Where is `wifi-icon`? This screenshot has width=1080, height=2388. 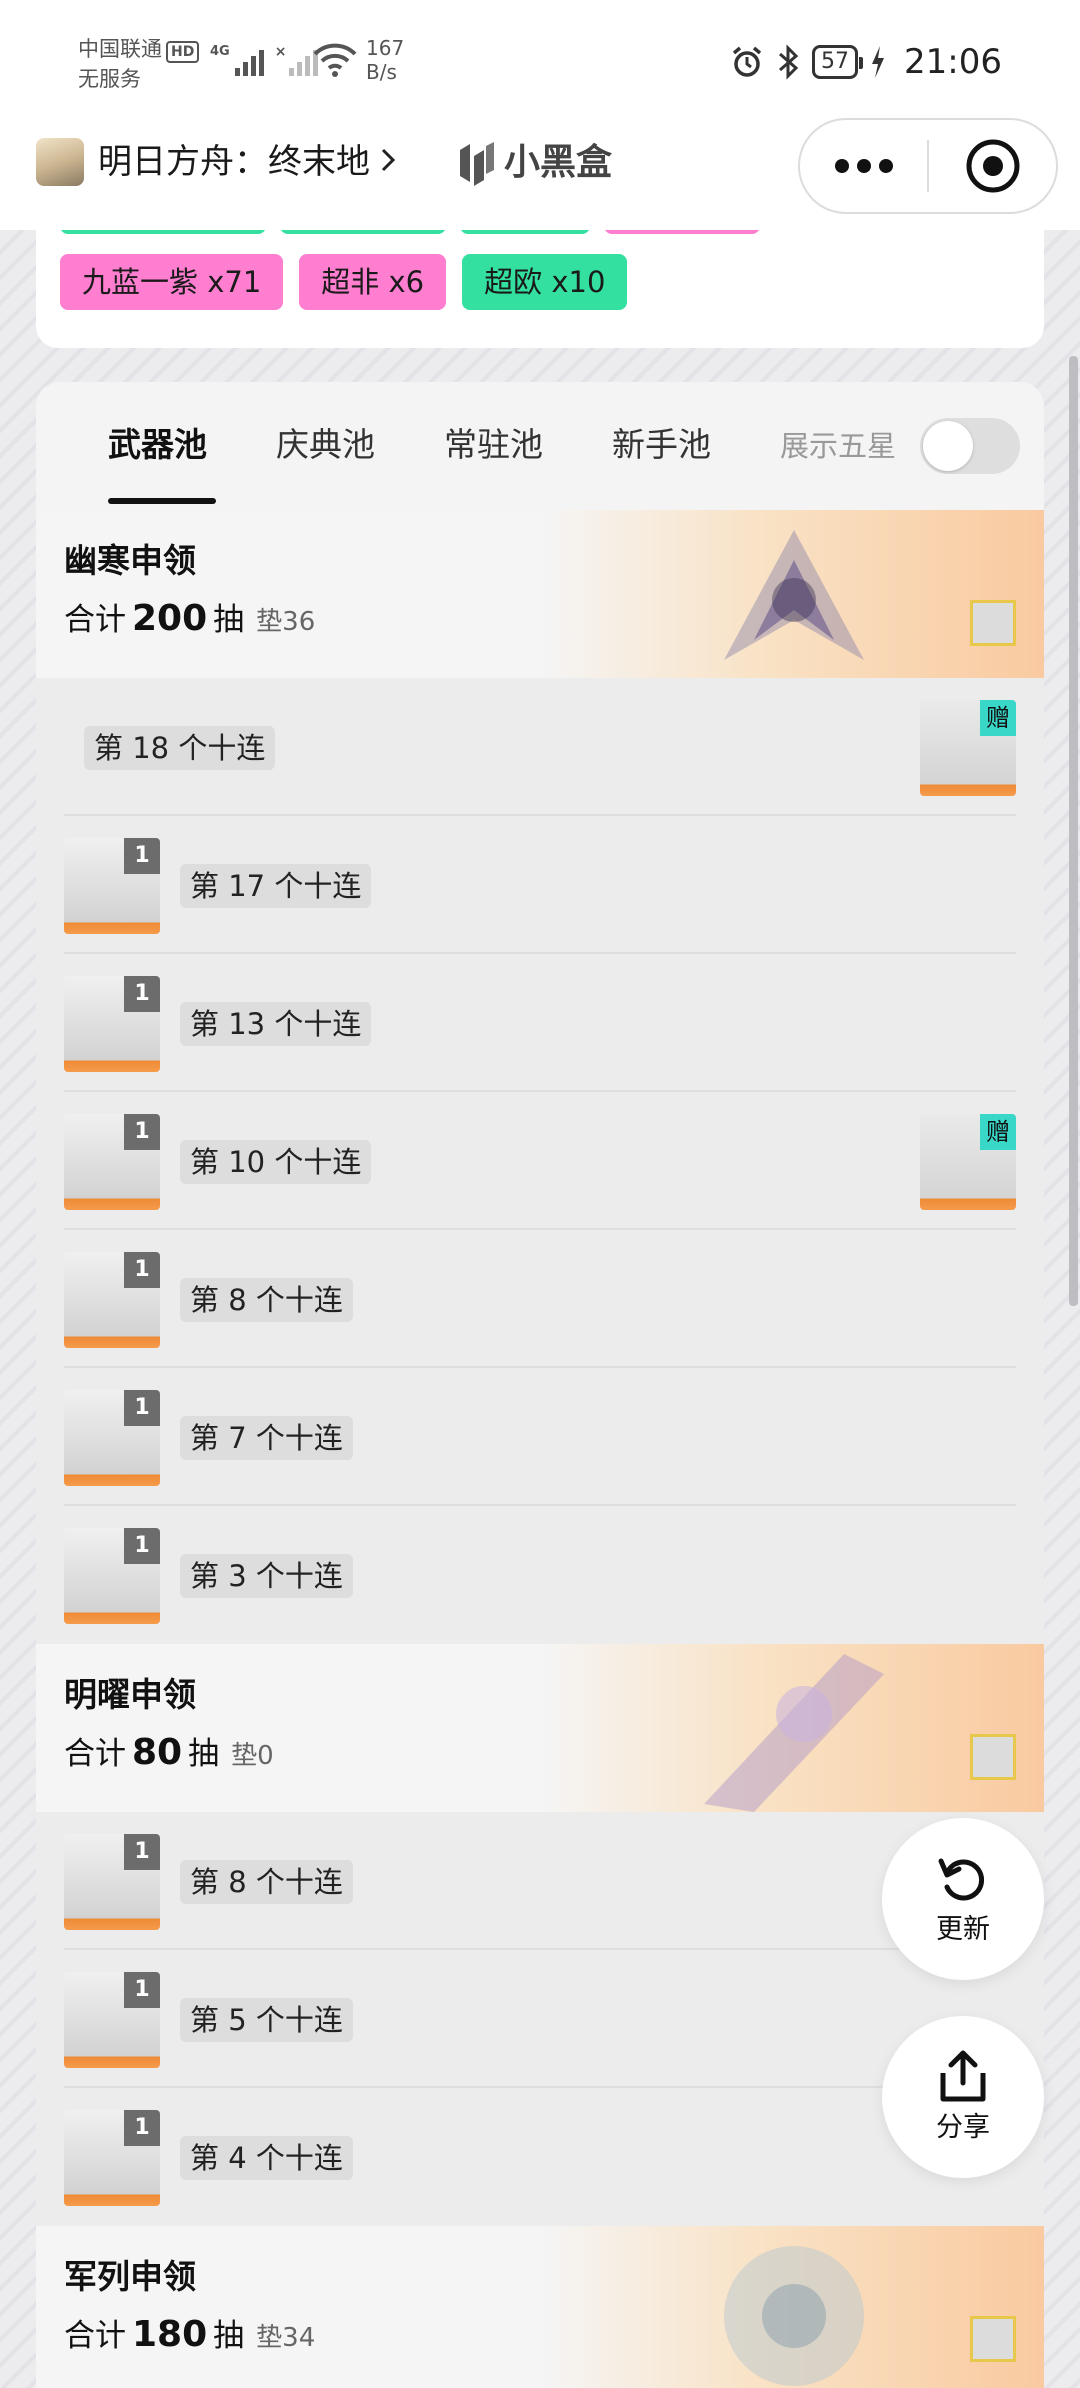
wifi-icon is located at coordinates (335, 60).